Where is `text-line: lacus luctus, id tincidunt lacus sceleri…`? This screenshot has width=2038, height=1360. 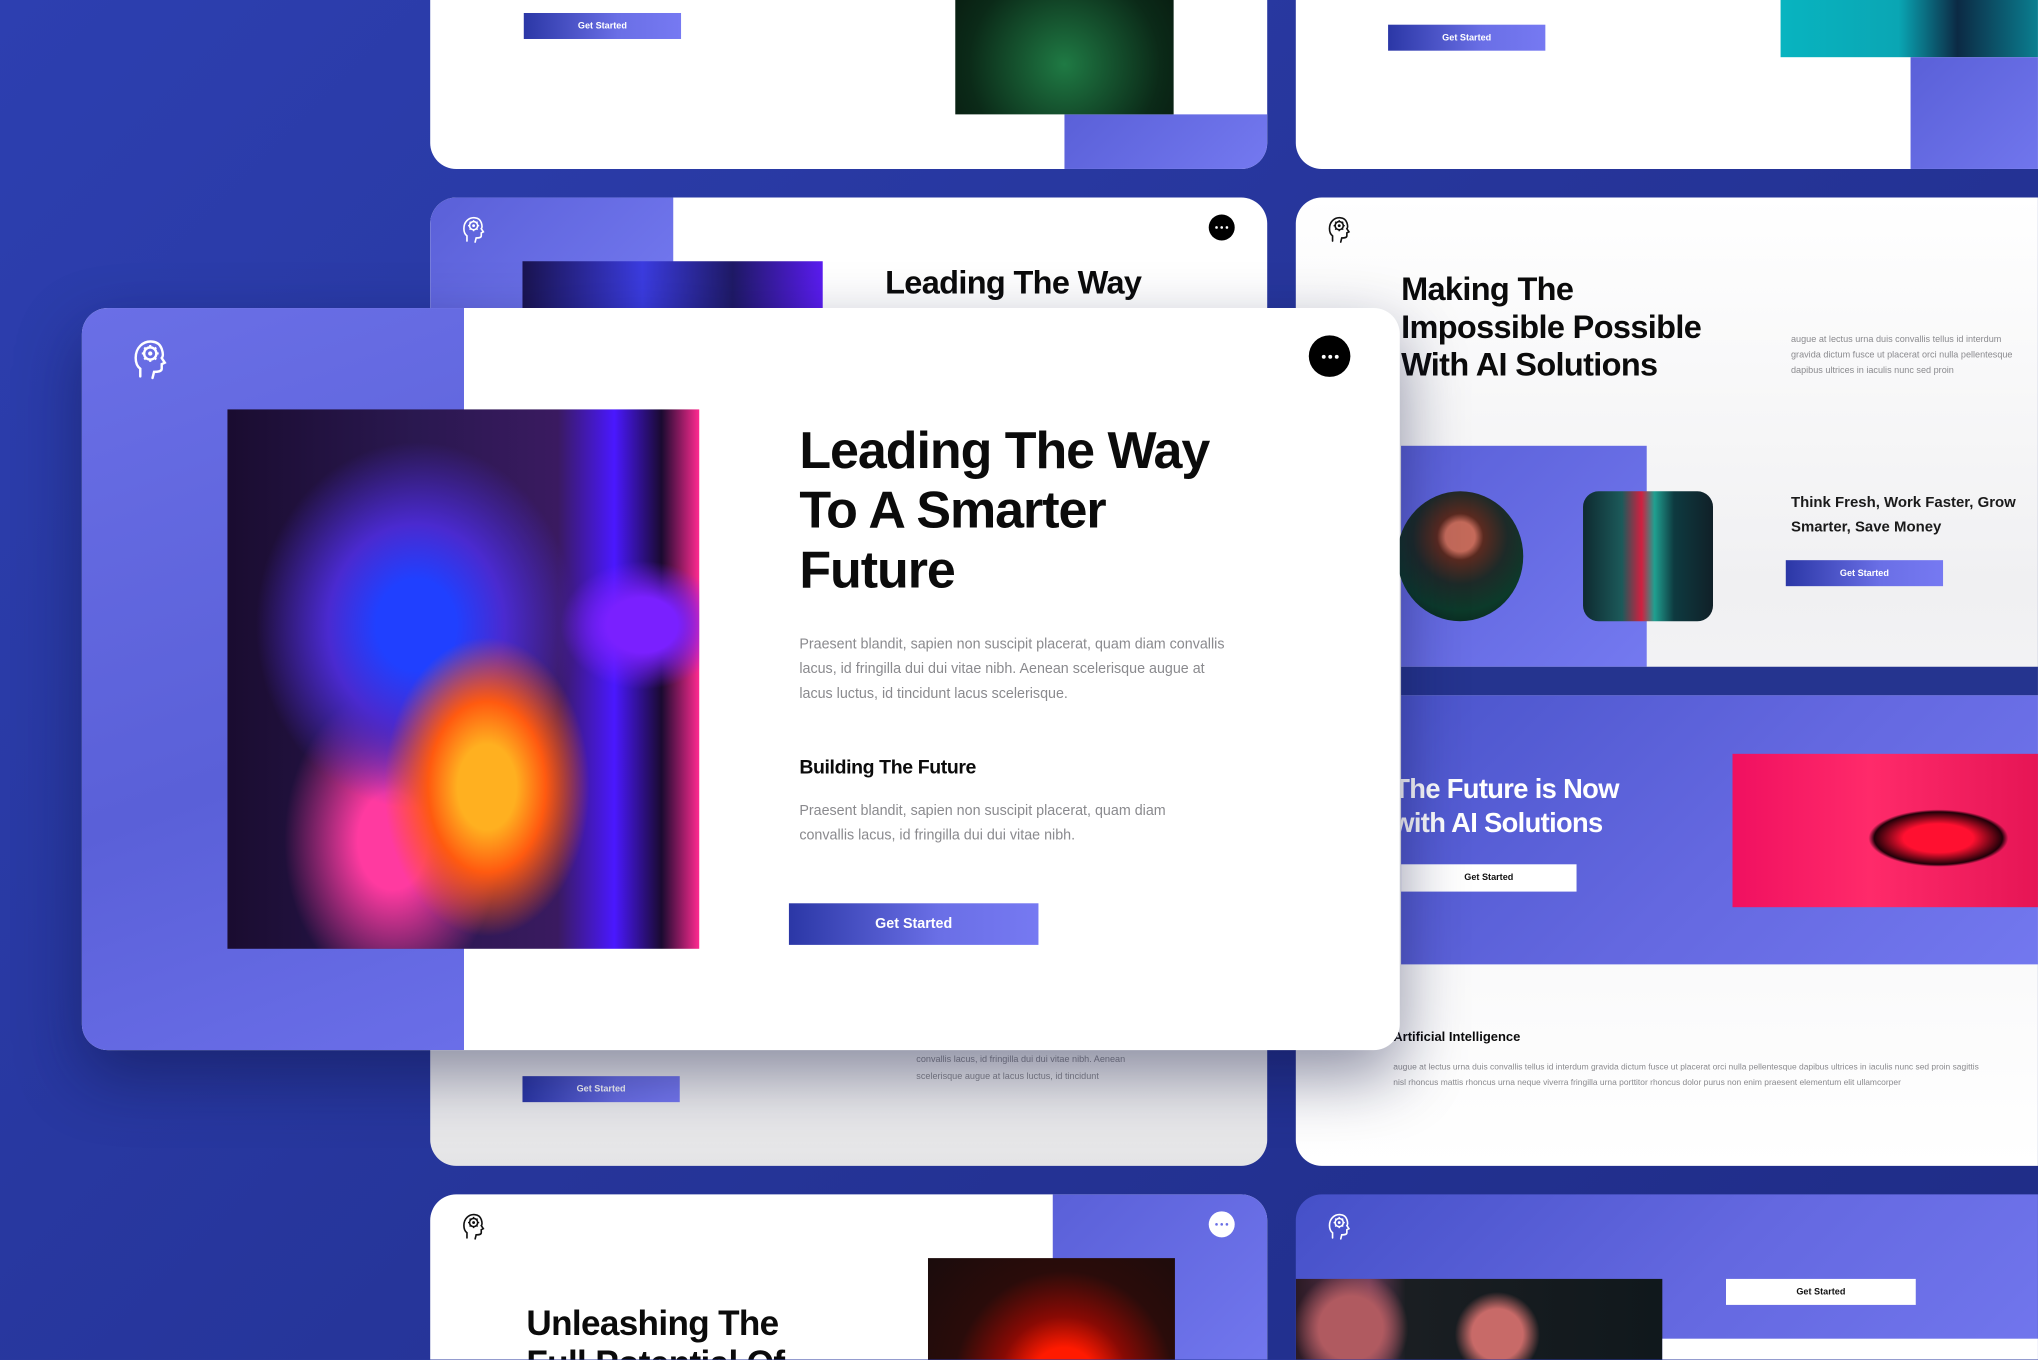 text-line: lacus luctus, id tincidunt lacus sceleri… is located at coordinates (933, 694).